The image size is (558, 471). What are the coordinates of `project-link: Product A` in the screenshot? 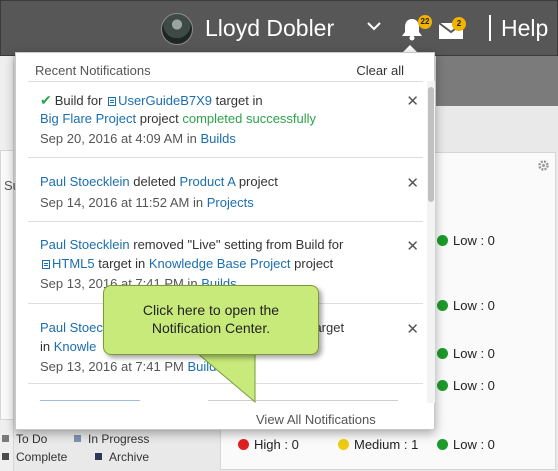 It's located at (208, 181).